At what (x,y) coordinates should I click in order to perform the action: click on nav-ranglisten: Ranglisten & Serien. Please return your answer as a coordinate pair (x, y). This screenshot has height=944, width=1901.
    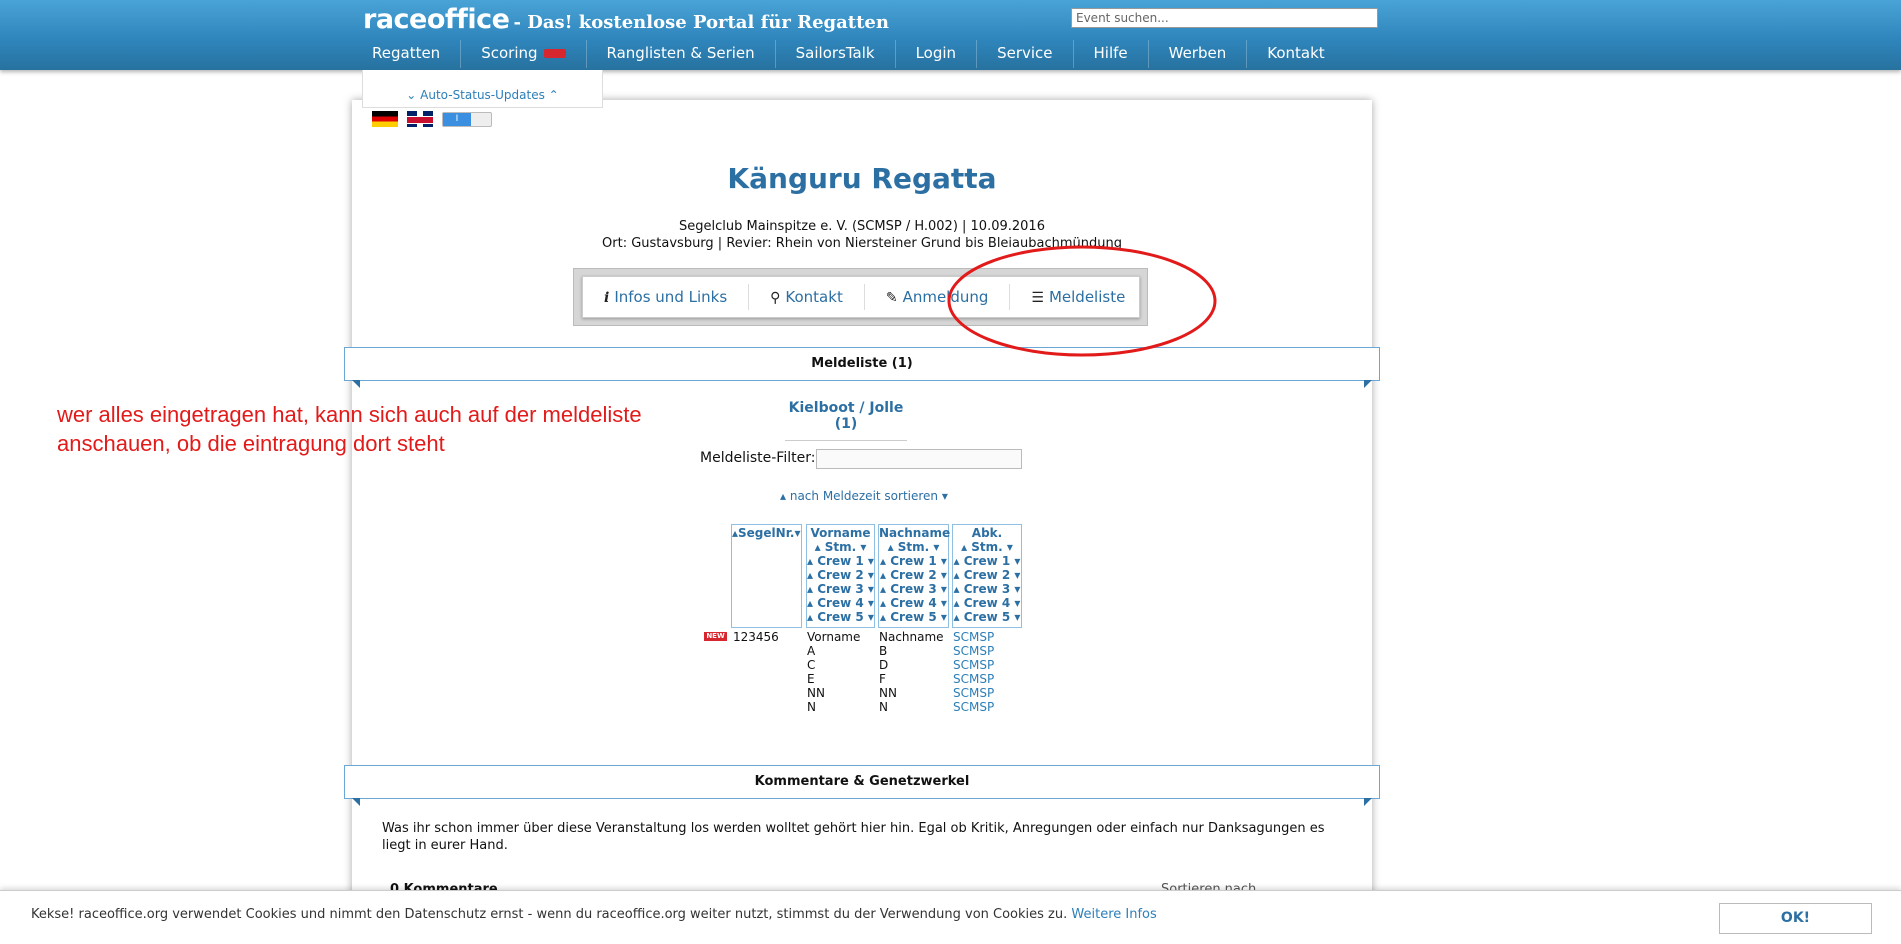
    Looking at the image, I should click on (681, 54).